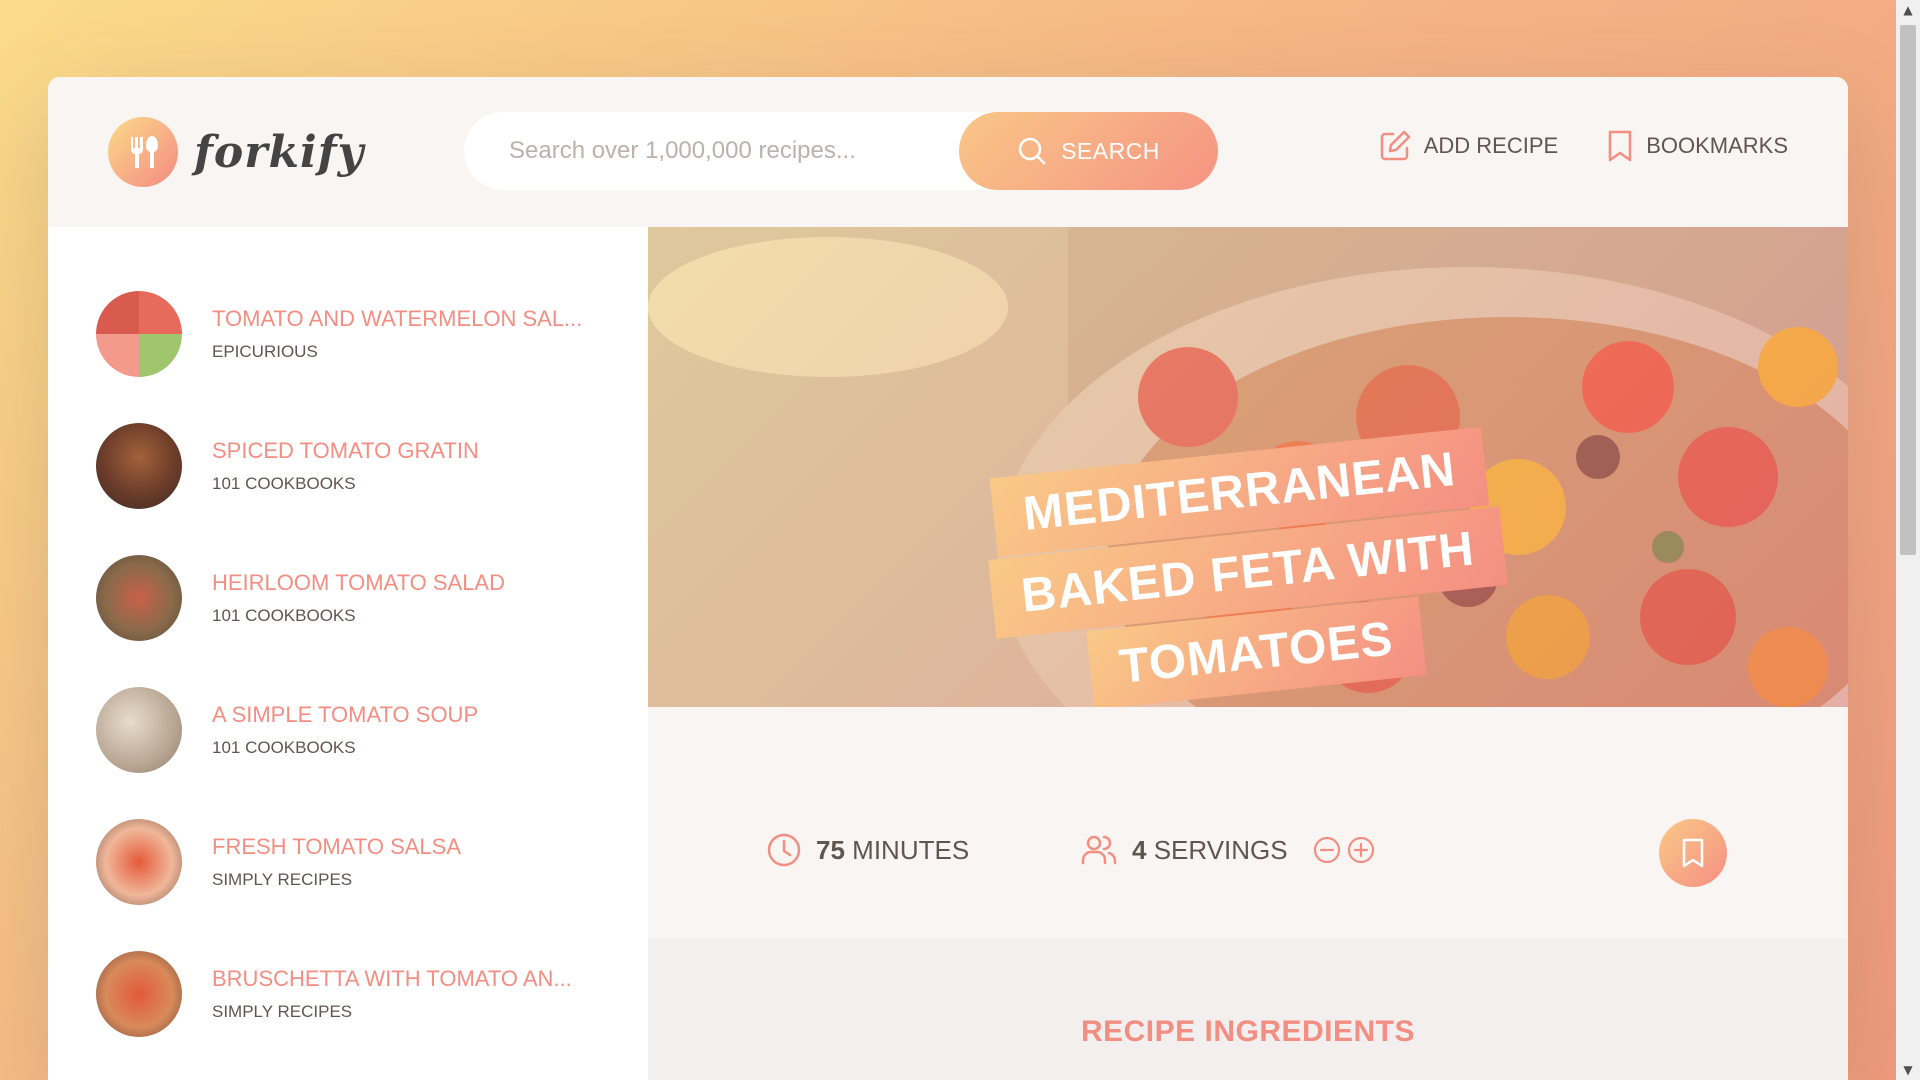 This screenshot has height=1080, width=1920. What do you see at coordinates (345, 714) in the screenshot?
I see `result-title: A SIMPLE TOMATO SOUP` at bounding box center [345, 714].